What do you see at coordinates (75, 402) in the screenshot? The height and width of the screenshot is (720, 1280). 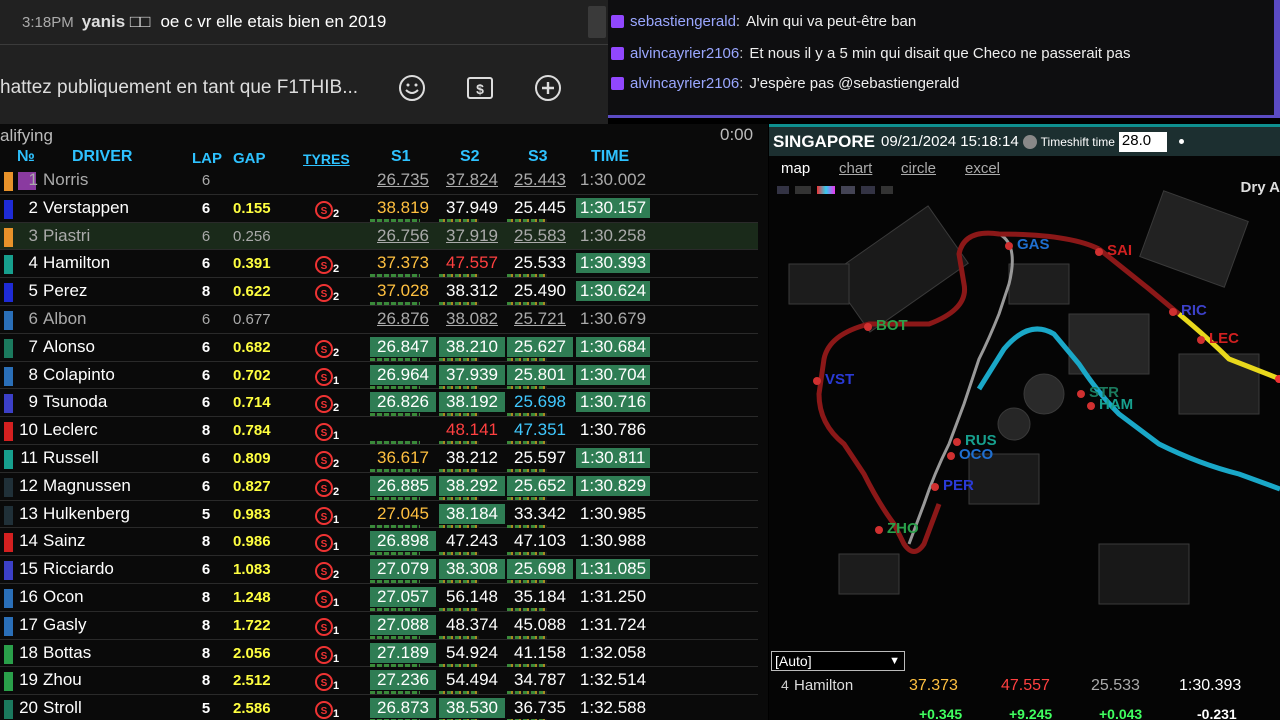 I see `driver-name: Tsunoda` at bounding box center [75, 402].